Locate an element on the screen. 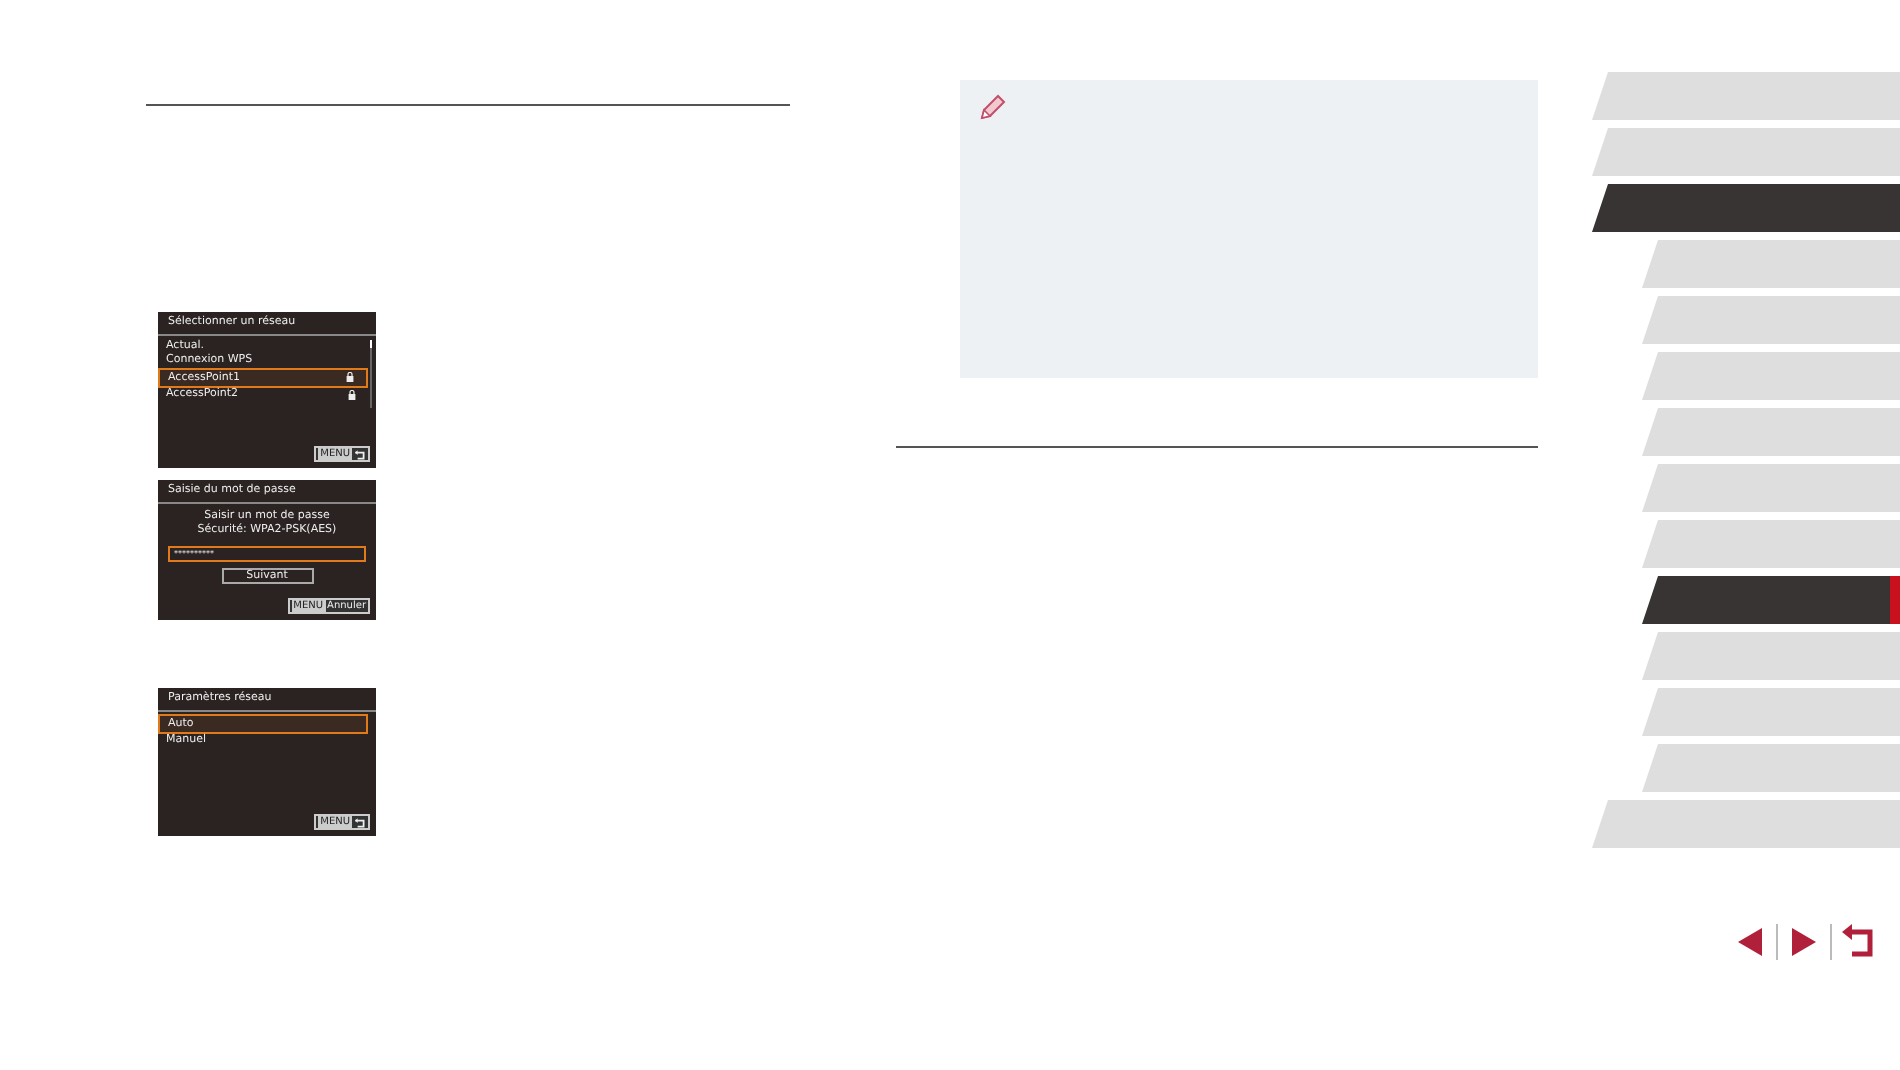 This screenshot has width=1900, height=1070. pencil-icon is located at coordinates (992, 108).